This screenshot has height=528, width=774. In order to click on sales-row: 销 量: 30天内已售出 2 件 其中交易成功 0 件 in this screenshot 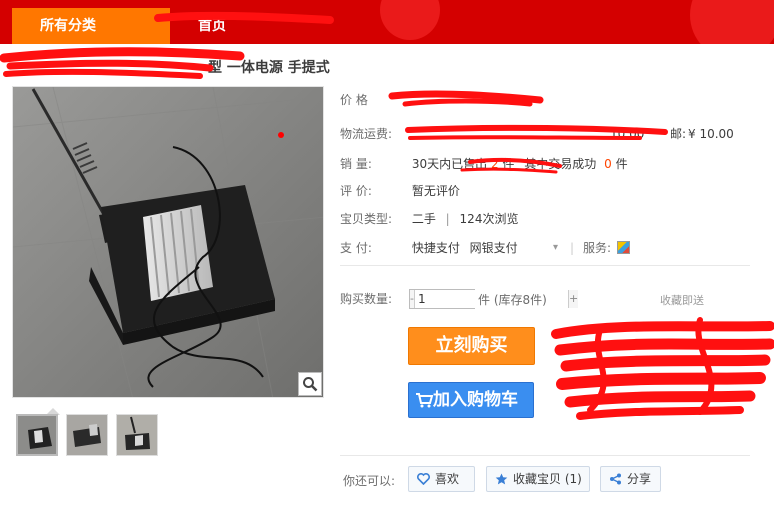, I will do `click(484, 164)`.